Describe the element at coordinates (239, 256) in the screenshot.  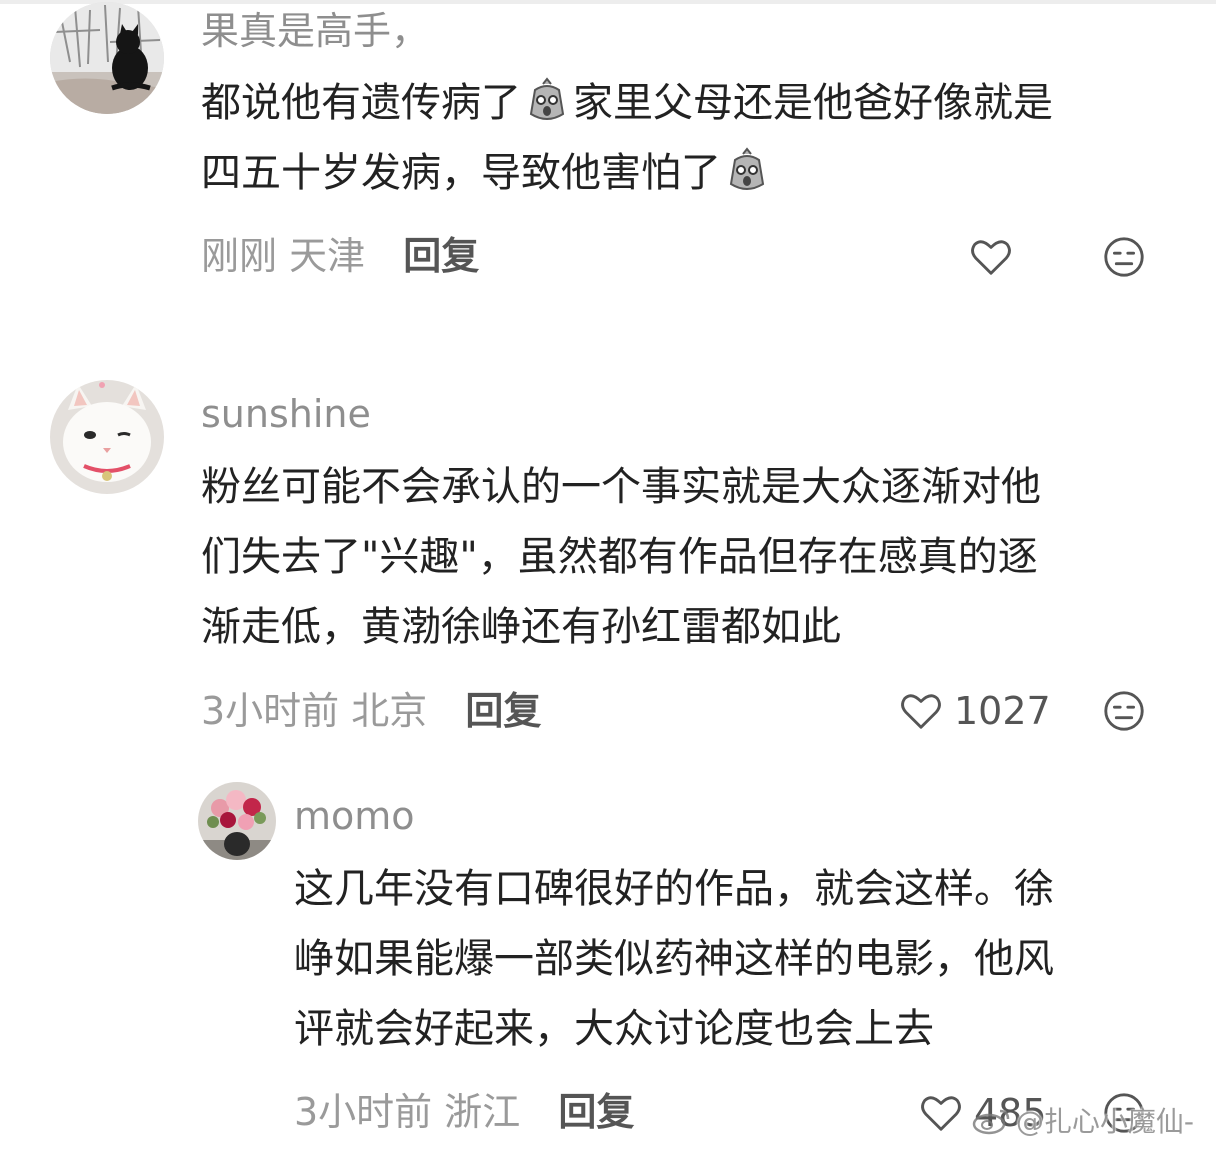
I see `comment-time: 刚刚` at that location.